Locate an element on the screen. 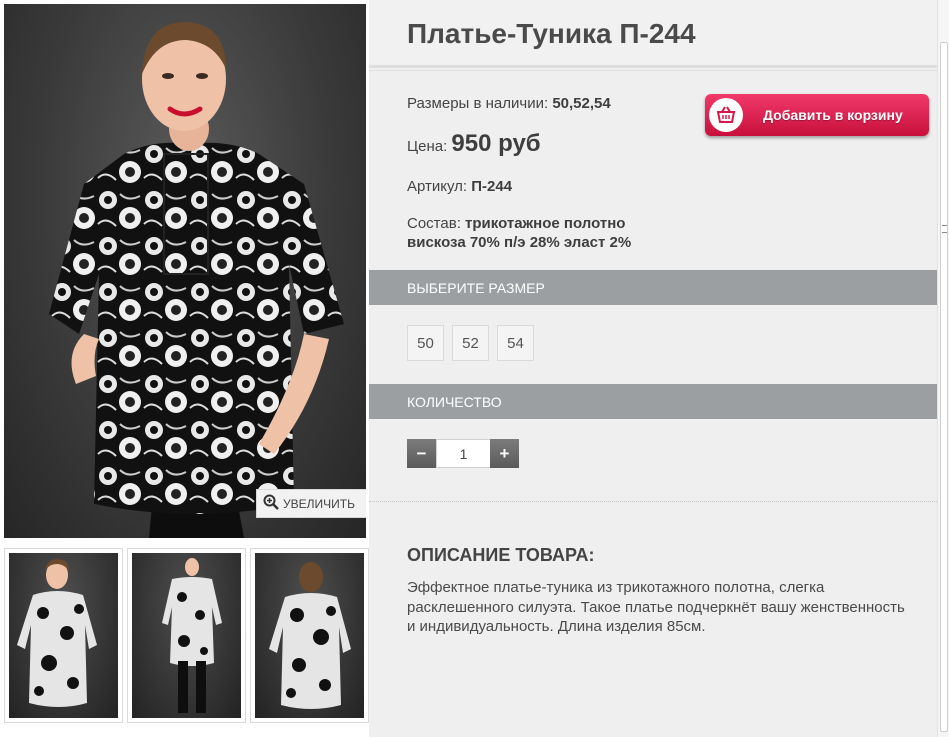  article-label: Артикул: is located at coordinates (437, 186).